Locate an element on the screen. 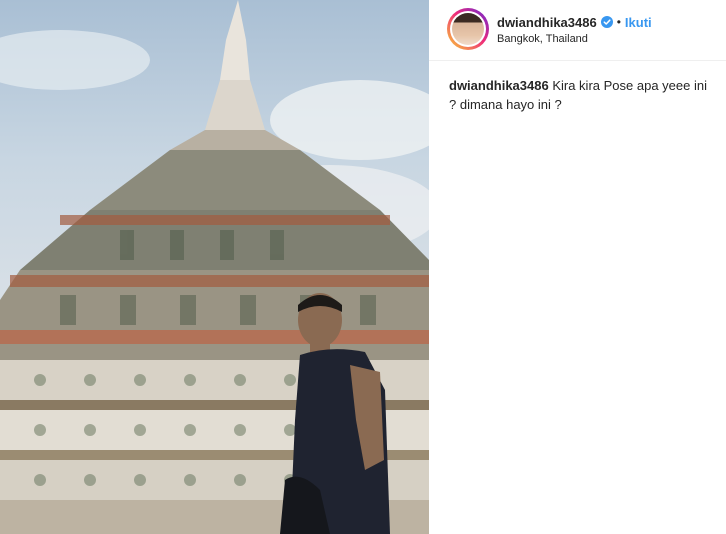 The image size is (726, 534). username-row: dwiandhika3486 • Ikuti is located at coordinates (574, 22).